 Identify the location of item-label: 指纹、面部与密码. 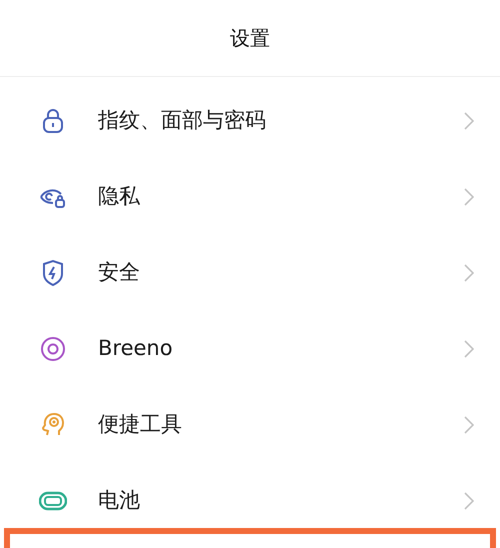
(182, 120).